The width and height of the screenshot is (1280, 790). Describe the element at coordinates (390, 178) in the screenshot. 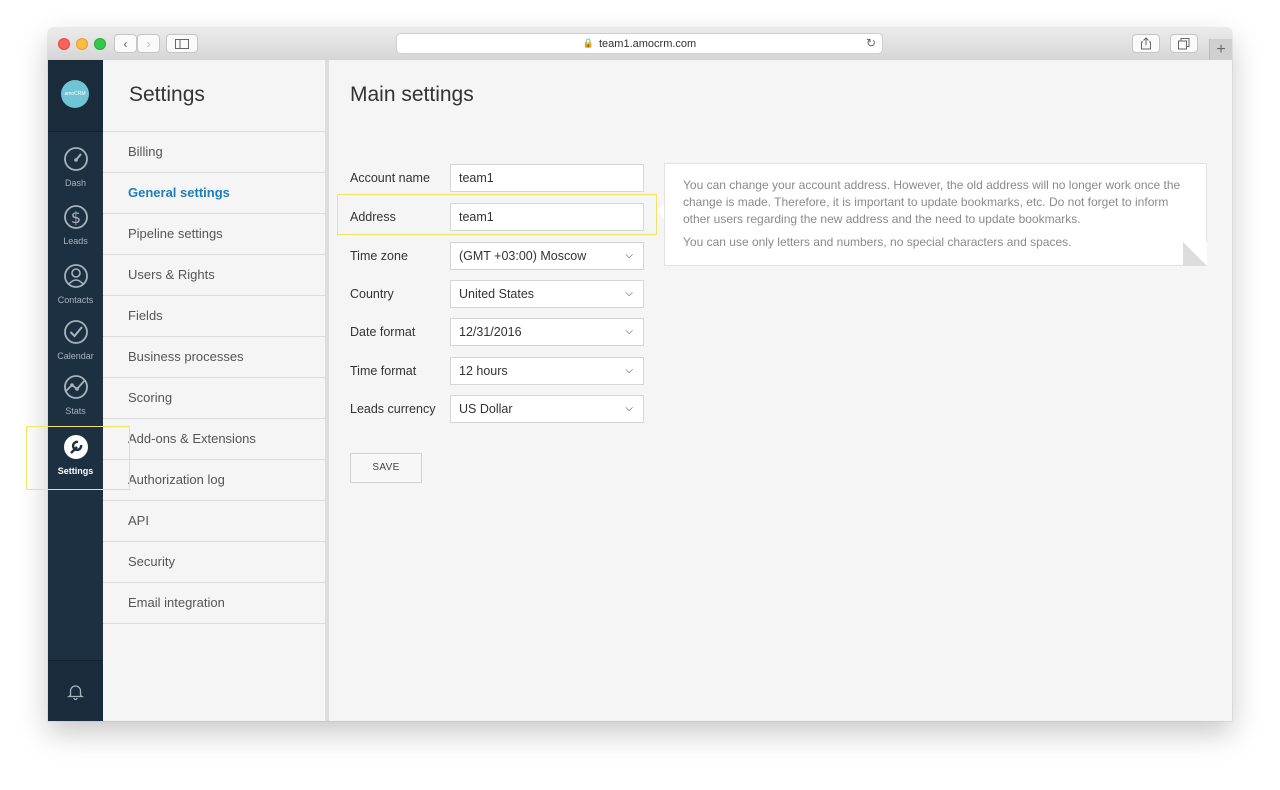

I see `account-name-label: Account name` at that location.